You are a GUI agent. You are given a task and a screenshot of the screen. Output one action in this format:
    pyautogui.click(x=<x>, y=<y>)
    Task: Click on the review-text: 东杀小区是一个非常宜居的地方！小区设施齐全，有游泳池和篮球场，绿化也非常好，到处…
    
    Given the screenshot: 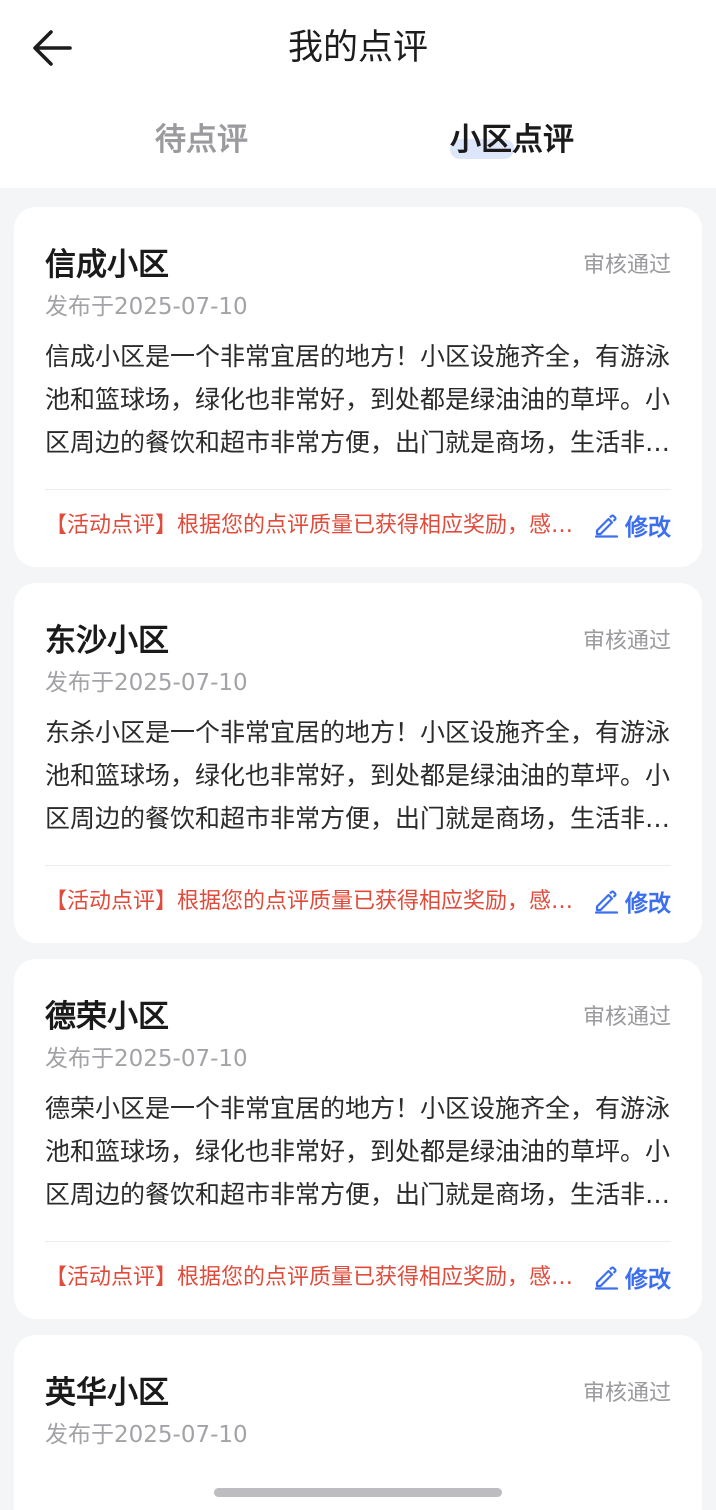 What is the action you would take?
    pyautogui.click(x=358, y=775)
    